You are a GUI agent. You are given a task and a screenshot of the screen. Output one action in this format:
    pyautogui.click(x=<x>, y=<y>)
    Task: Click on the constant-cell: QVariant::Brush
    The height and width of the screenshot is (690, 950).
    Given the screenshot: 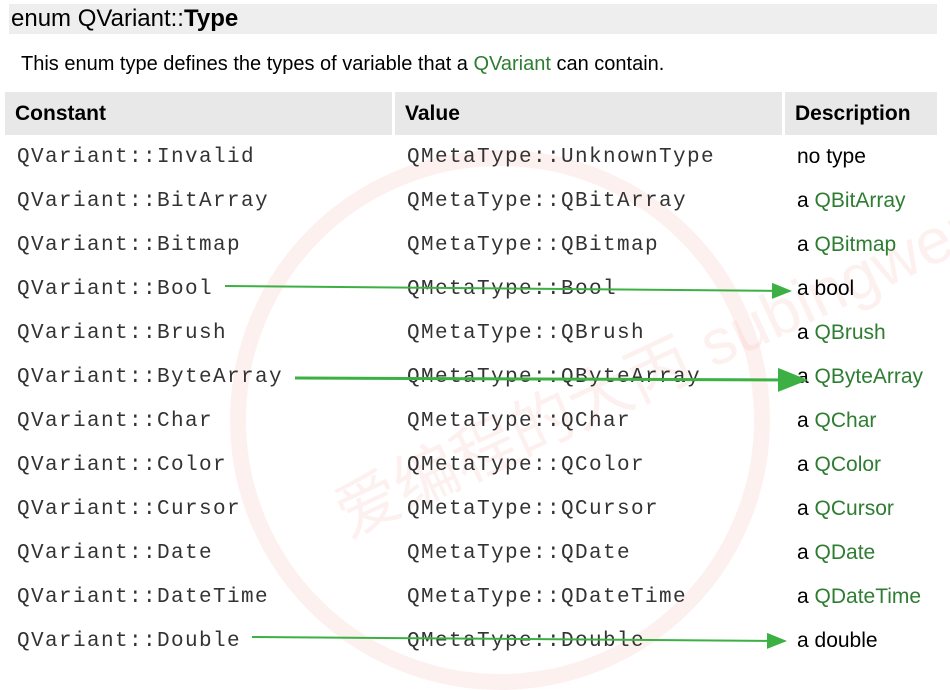 What is the action you would take?
    pyautogui.click(x=122, y=333)
    